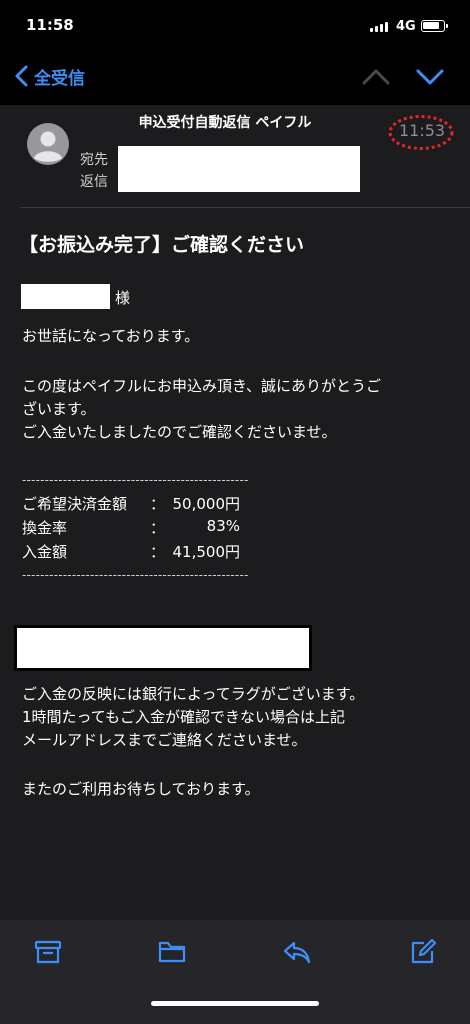 Image resolution: width=470 pixels, height=1024 pixels. What do you see at coordinates (179, 432) in the screenshot?
I see `confirm-text: ご入金いたしましたのでご確認くださいませ。` at bounding box center [179, 432].